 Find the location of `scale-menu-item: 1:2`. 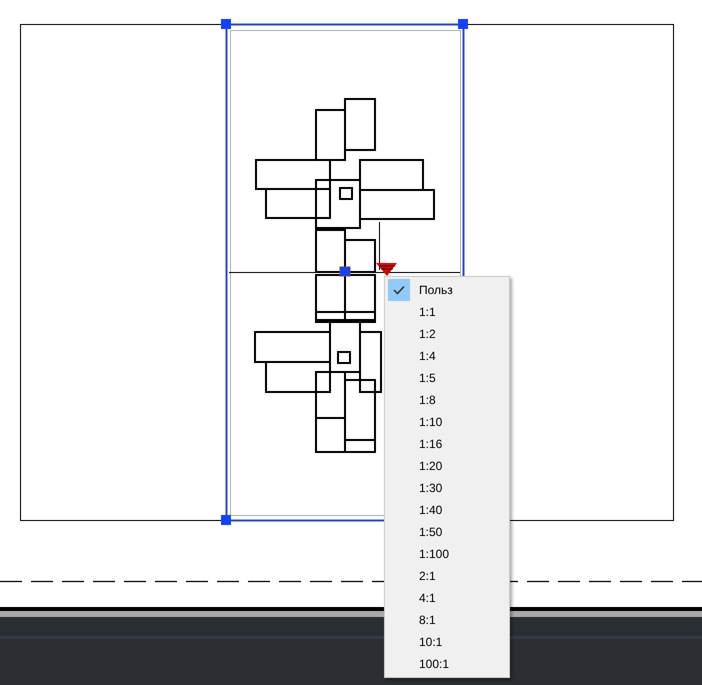

scale-menu-item: 1:2 is located at coordinates (447, 334).